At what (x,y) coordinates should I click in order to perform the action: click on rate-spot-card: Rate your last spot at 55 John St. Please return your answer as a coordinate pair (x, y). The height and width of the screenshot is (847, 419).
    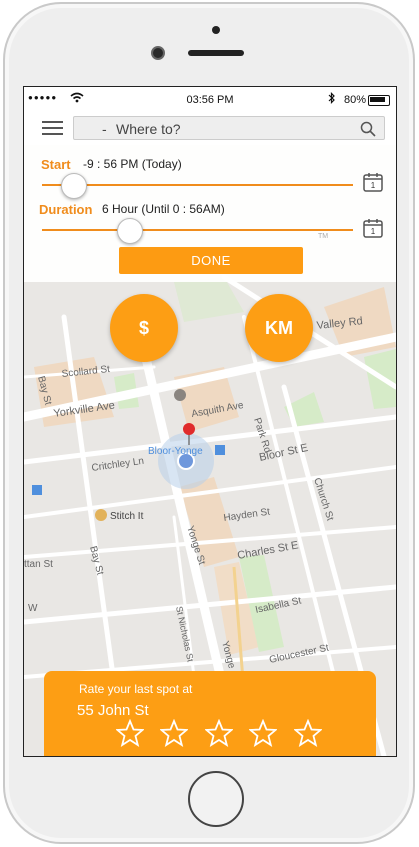
    Looking at the image, I should click on (210, 713).